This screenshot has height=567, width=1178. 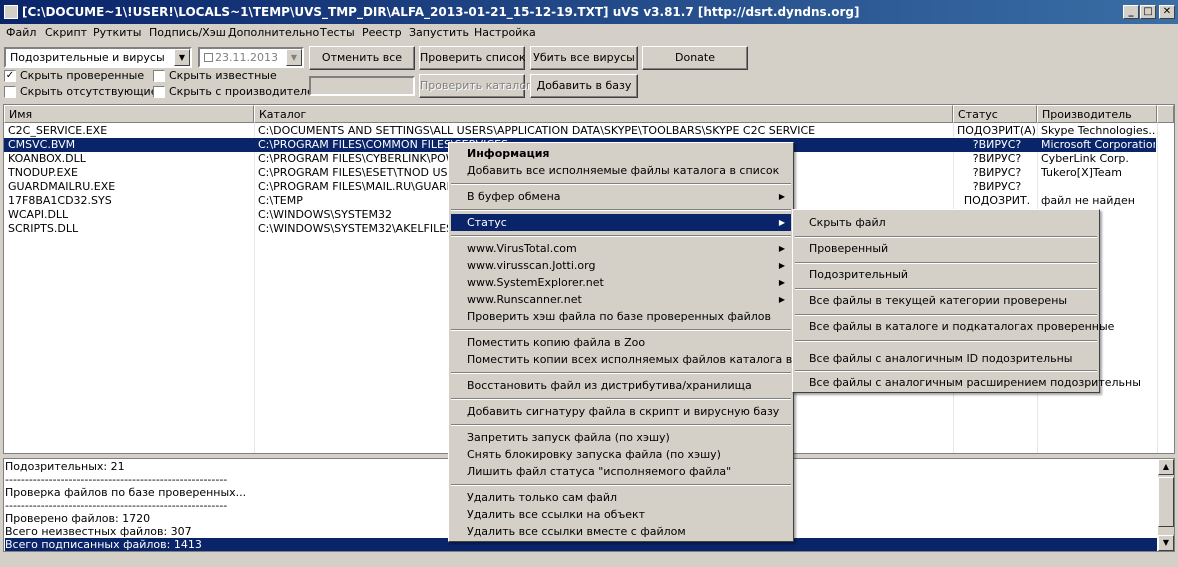 What do you see at coordinates (995, 114) in the screenshot?
I see `column-status: Статус` at bounding box center [995, 114].